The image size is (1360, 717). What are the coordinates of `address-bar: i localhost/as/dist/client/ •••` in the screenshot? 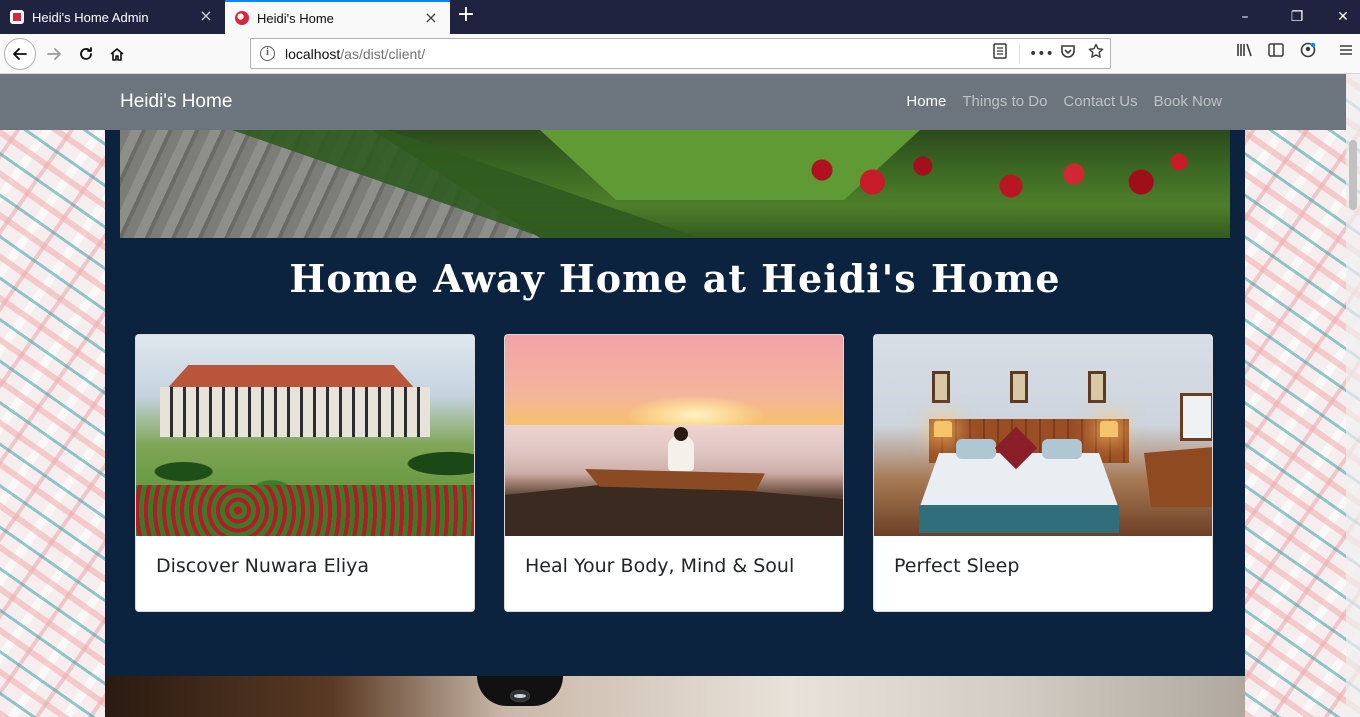 It's located at (680, 53).